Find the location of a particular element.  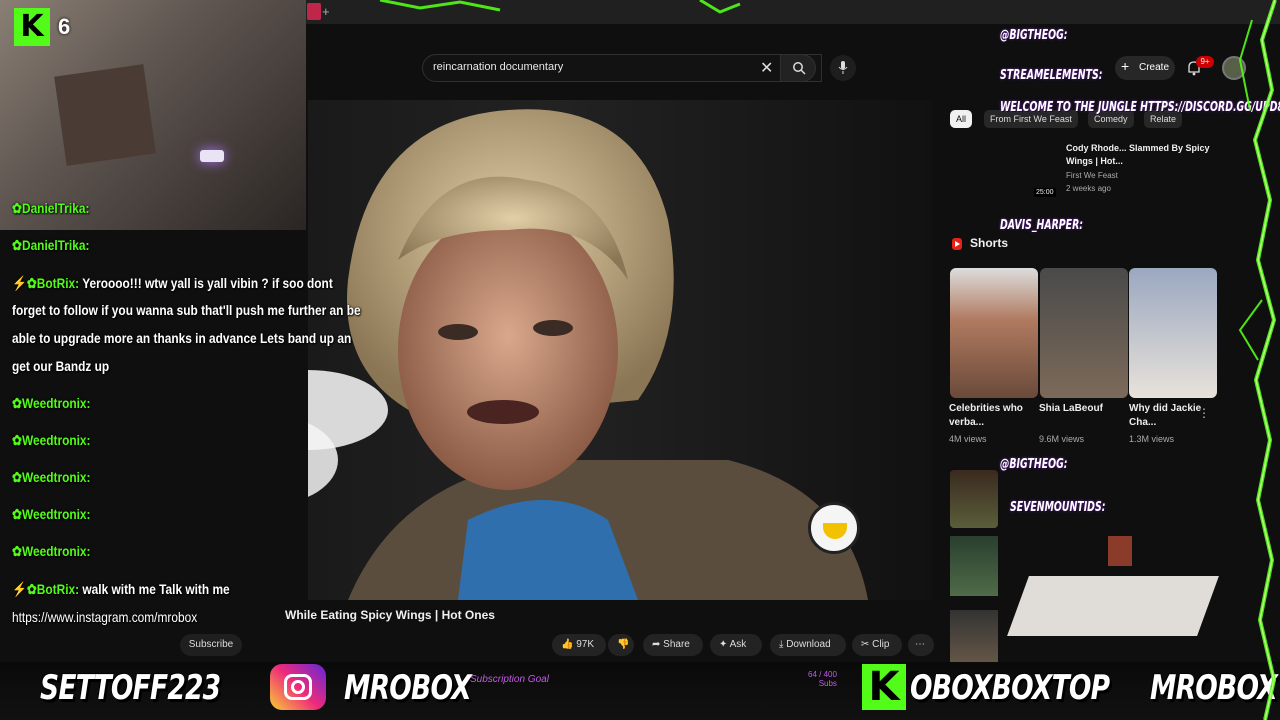

sparkle-icon: ✦ is located at coordinates (723, 644).